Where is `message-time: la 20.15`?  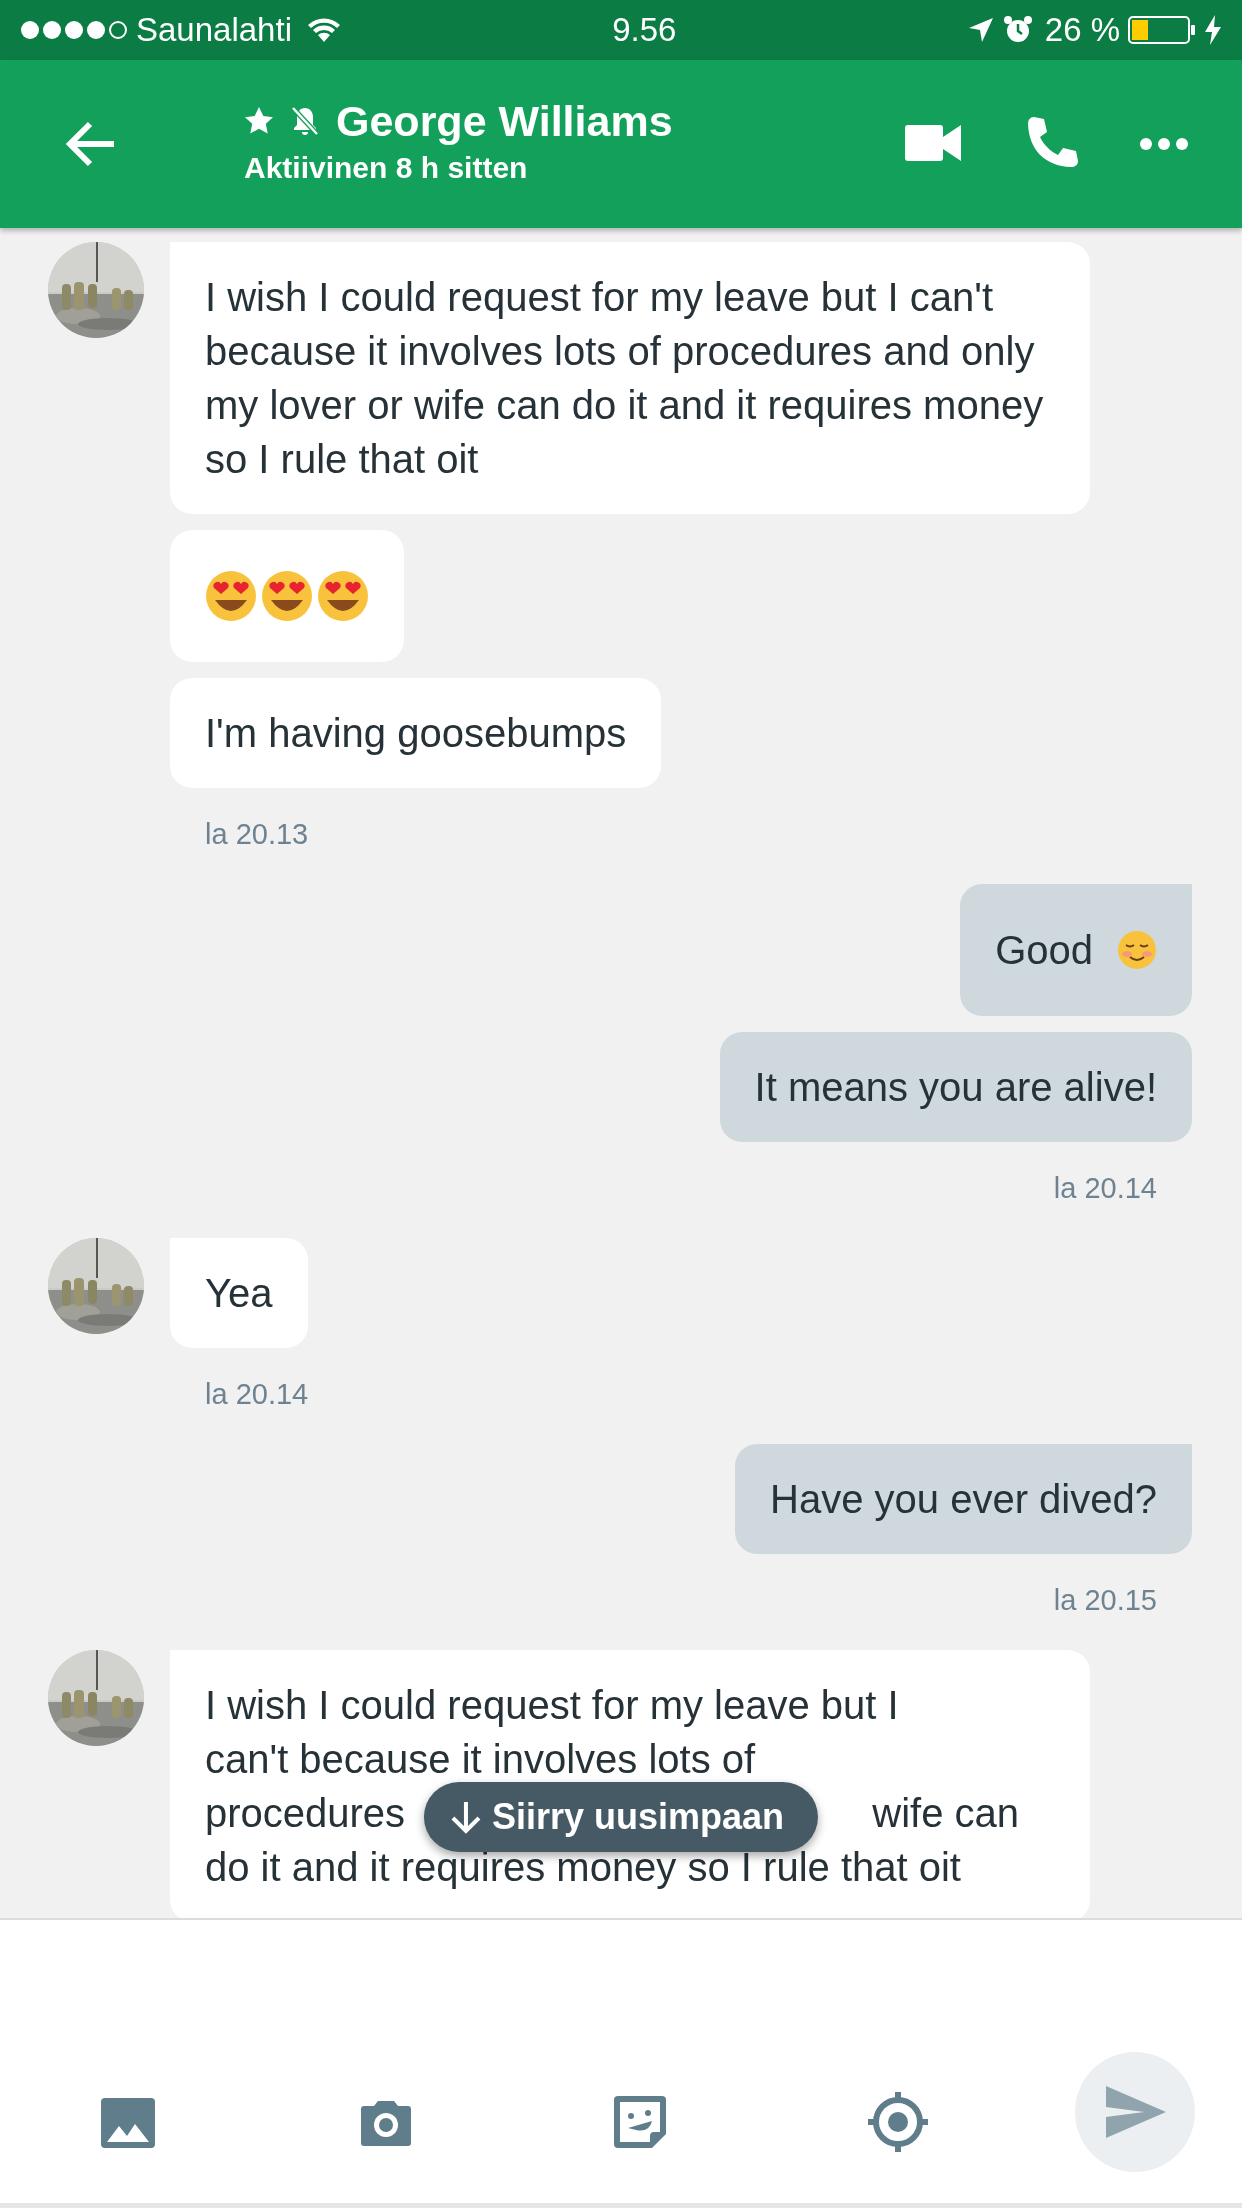
message-time: la 20.15 is located at coordinates (1105, 1600).